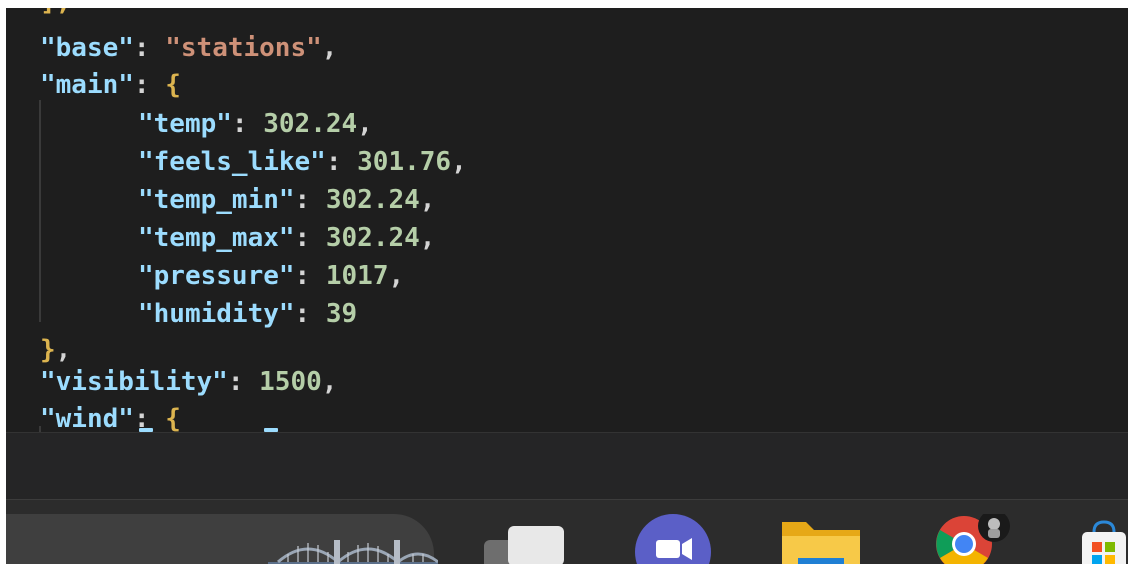  I want to click on code-line: "main": {, so click(110, 85).